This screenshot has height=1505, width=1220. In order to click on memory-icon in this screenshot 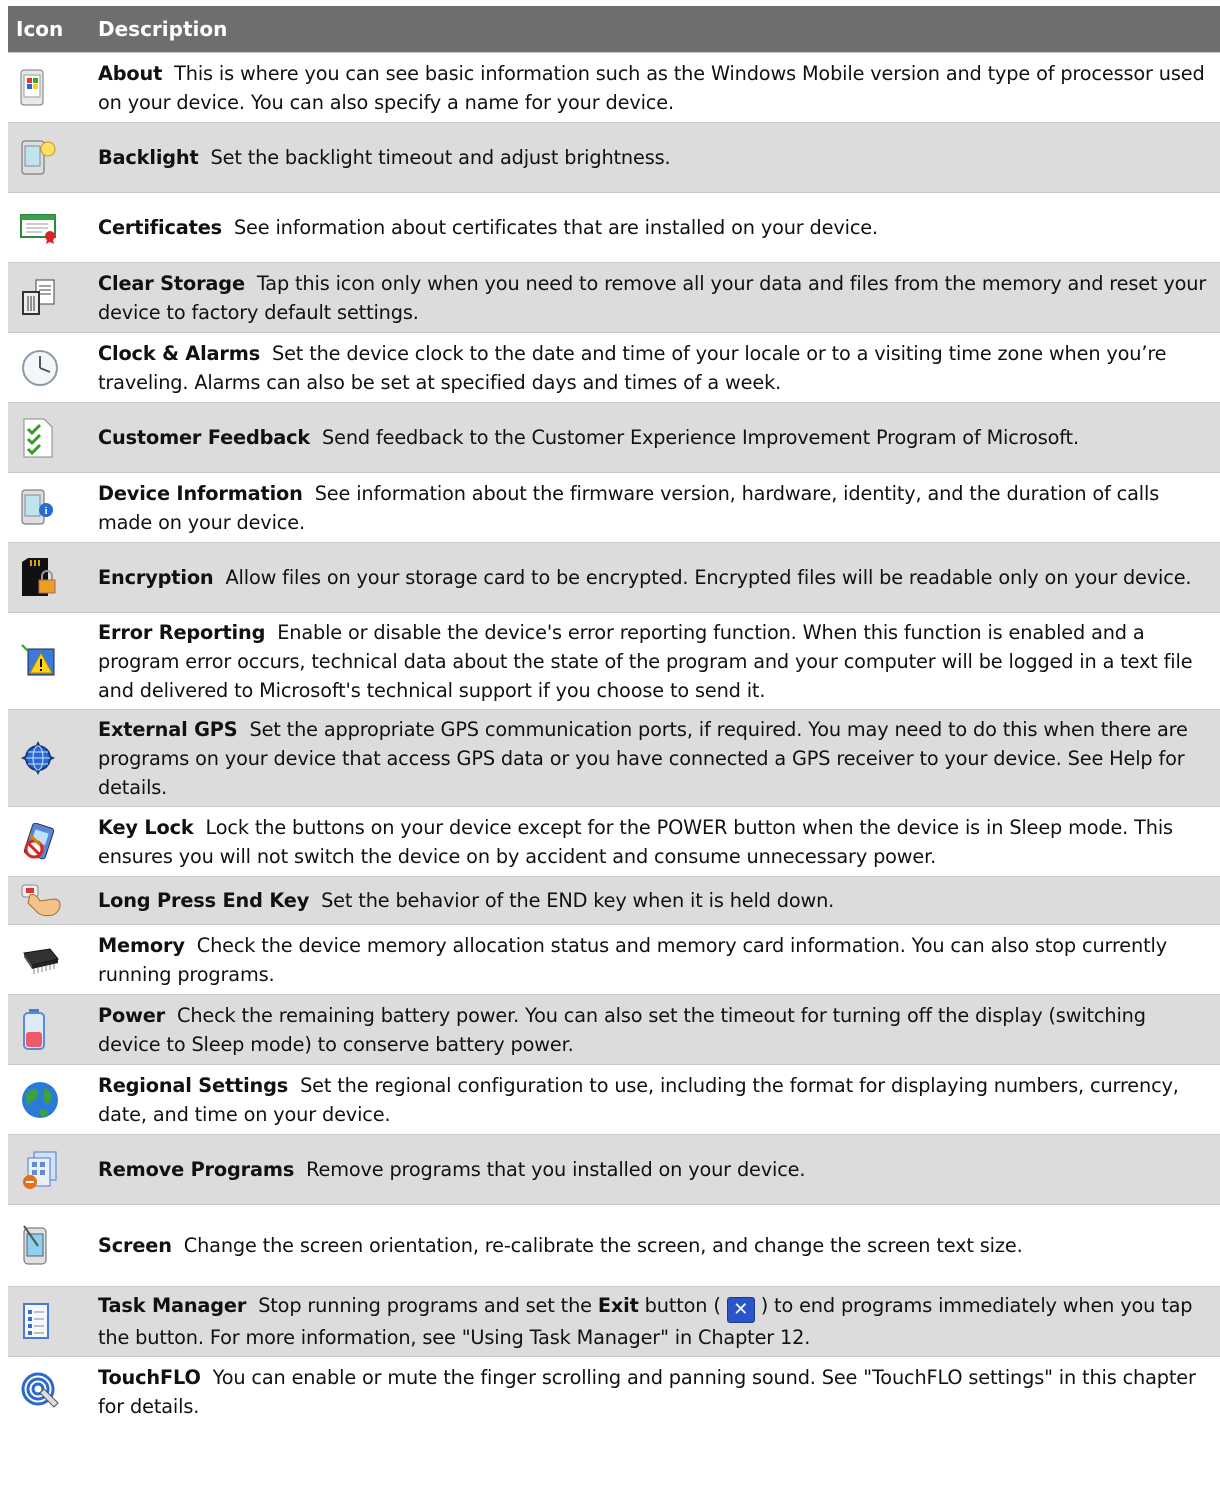, I will do `click(53, 960)`.